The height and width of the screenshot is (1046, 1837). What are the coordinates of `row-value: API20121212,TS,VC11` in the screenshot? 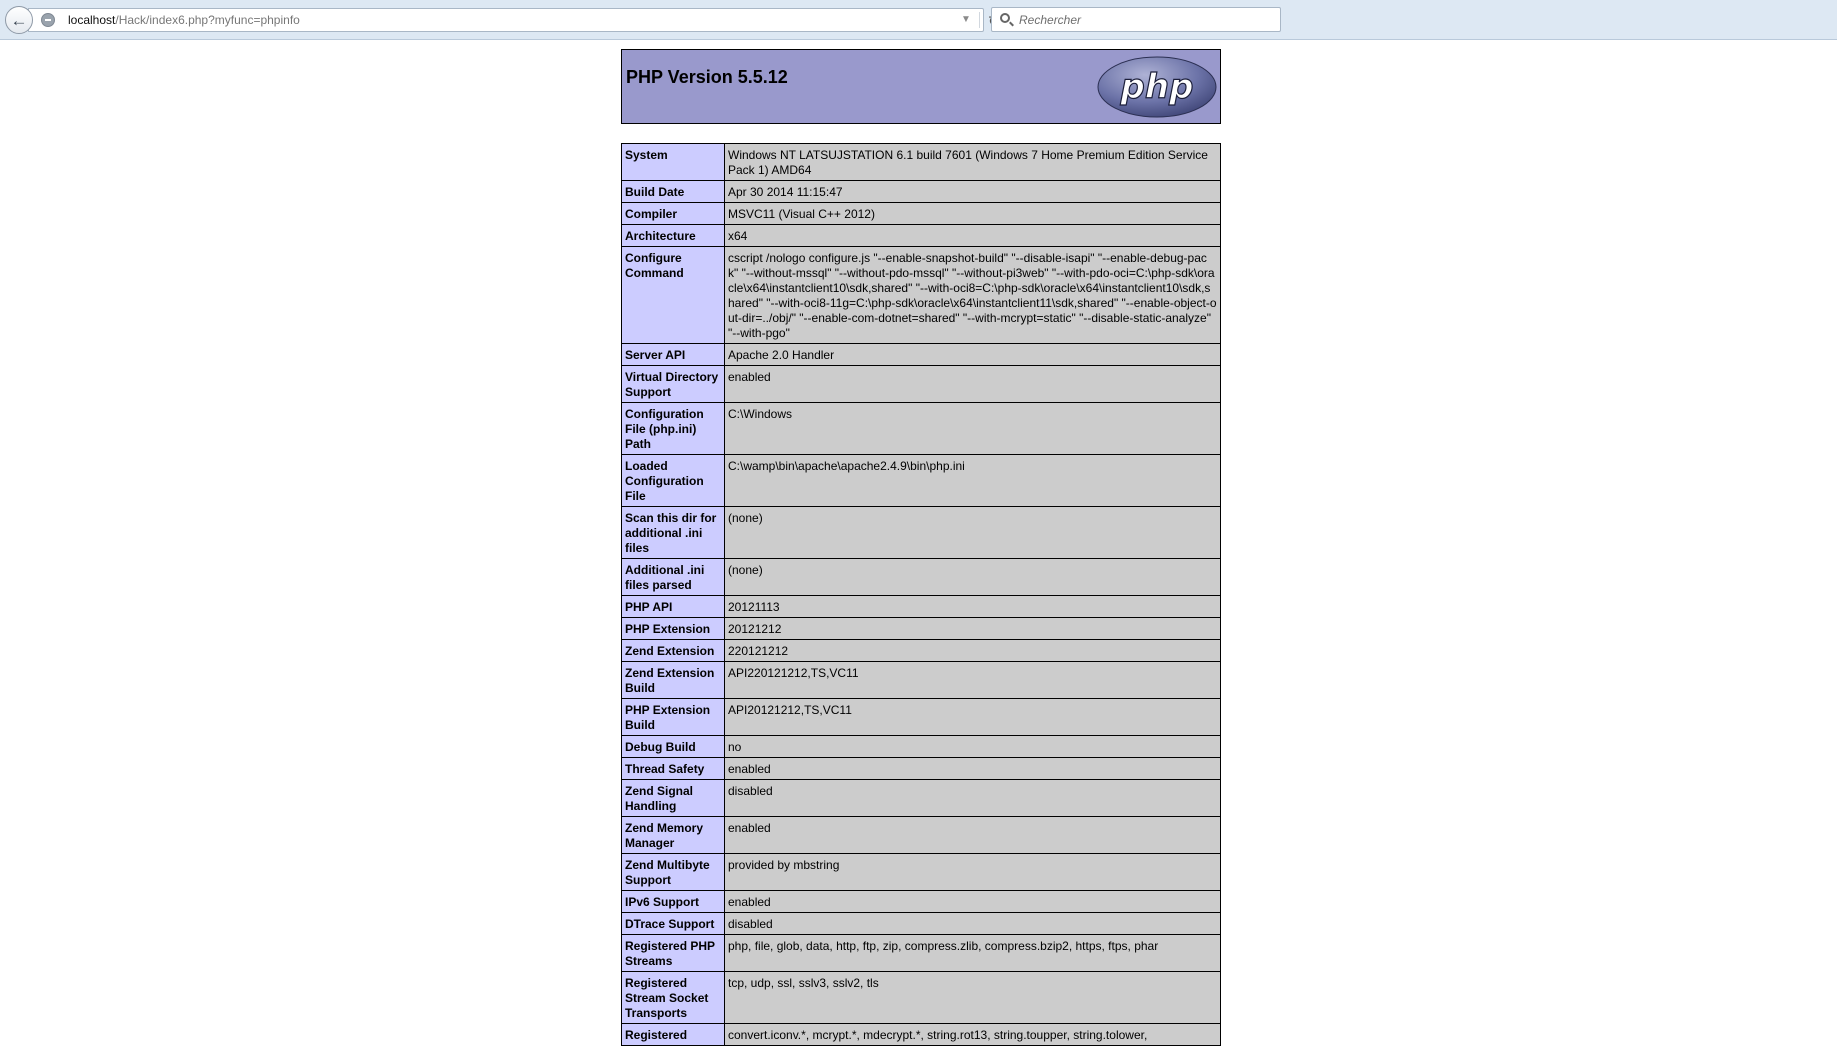 It's located at (972, 717).